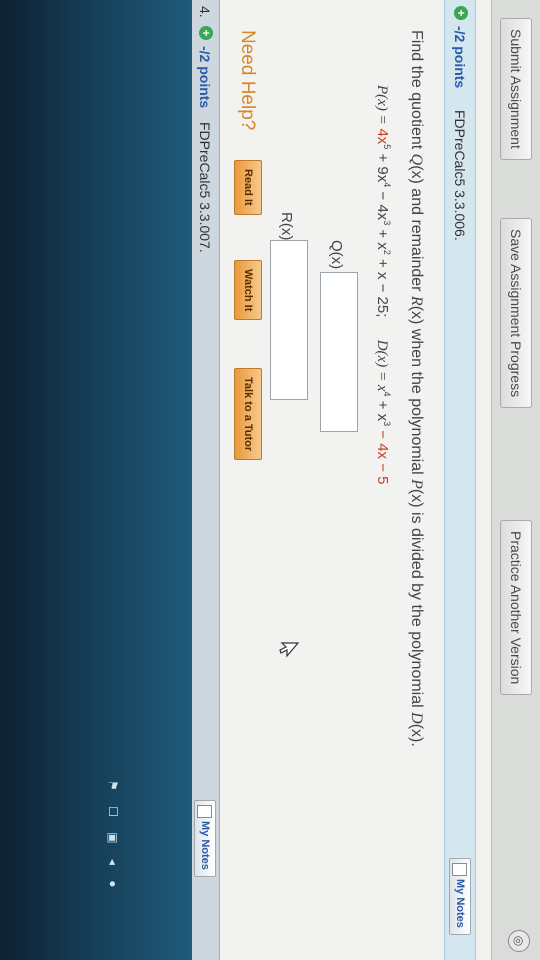 Image resolution: width=540 pixels, height=960 pixels. Describe the element at coordinates (416, 718) in the screenshot. I see `prompt-var: D` at that location.